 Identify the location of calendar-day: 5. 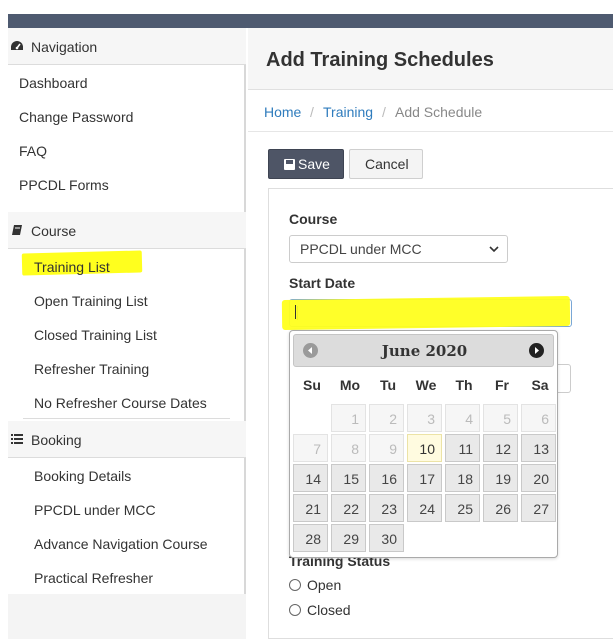
(500, 418).